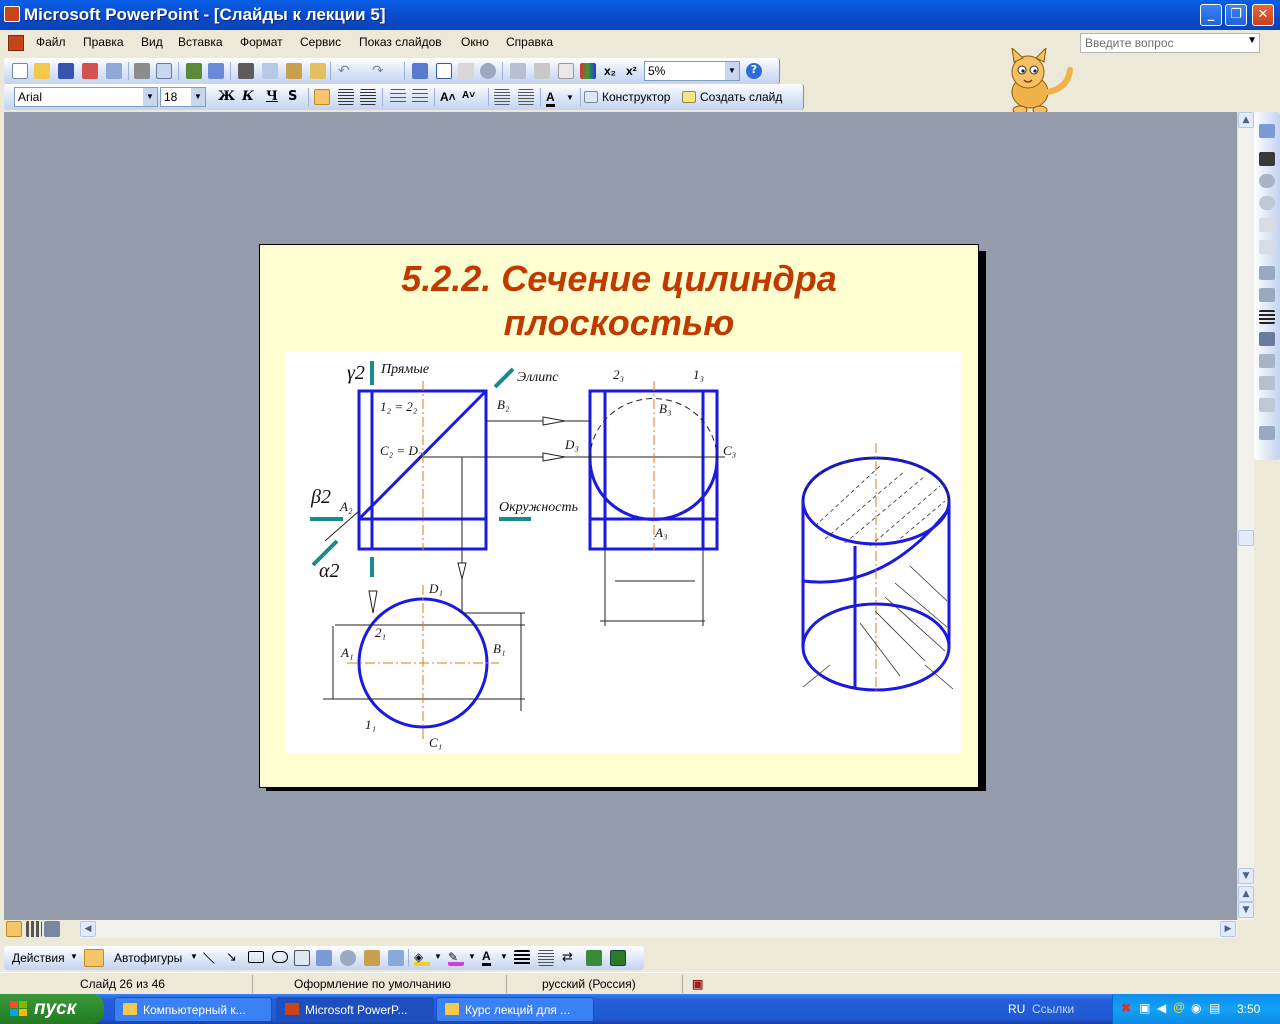  Describe the element at coordinates (14, 929) in the screenshot. I see `normal-view-icon` at that location.